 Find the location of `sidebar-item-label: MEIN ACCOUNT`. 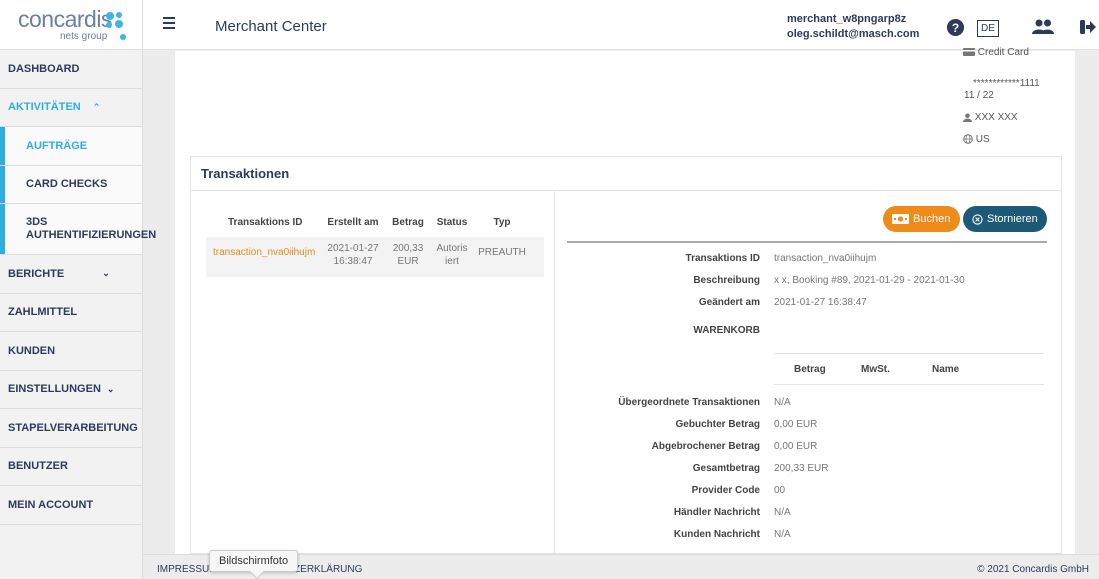

sidebar-item-label: MEIN ACCOUNT is located at coordinates (51, 504).